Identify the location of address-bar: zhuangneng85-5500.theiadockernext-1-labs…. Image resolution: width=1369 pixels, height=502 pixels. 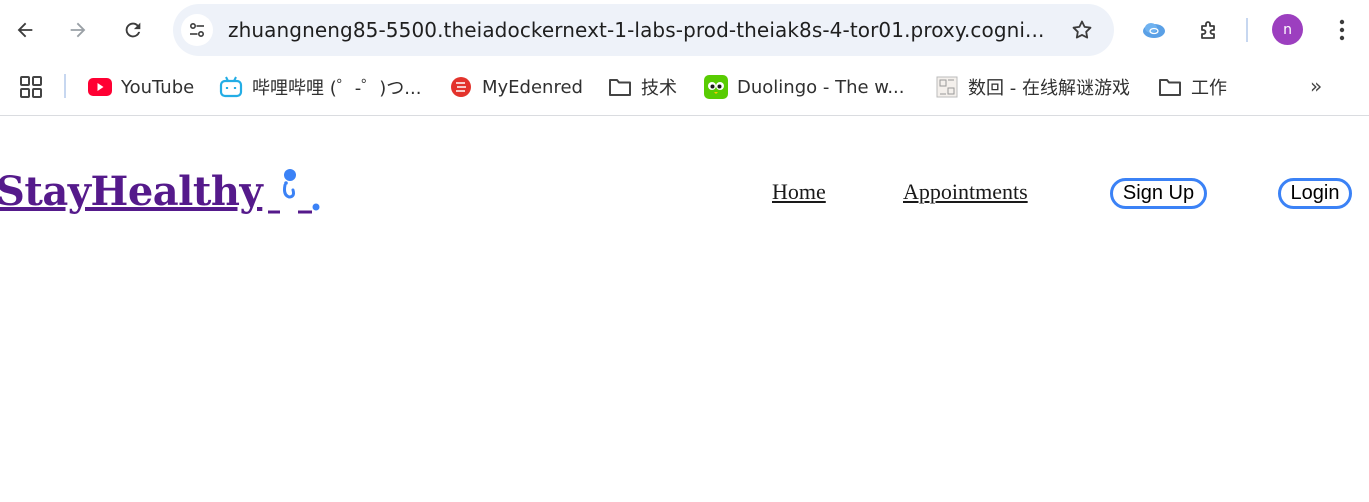
(643, 30).